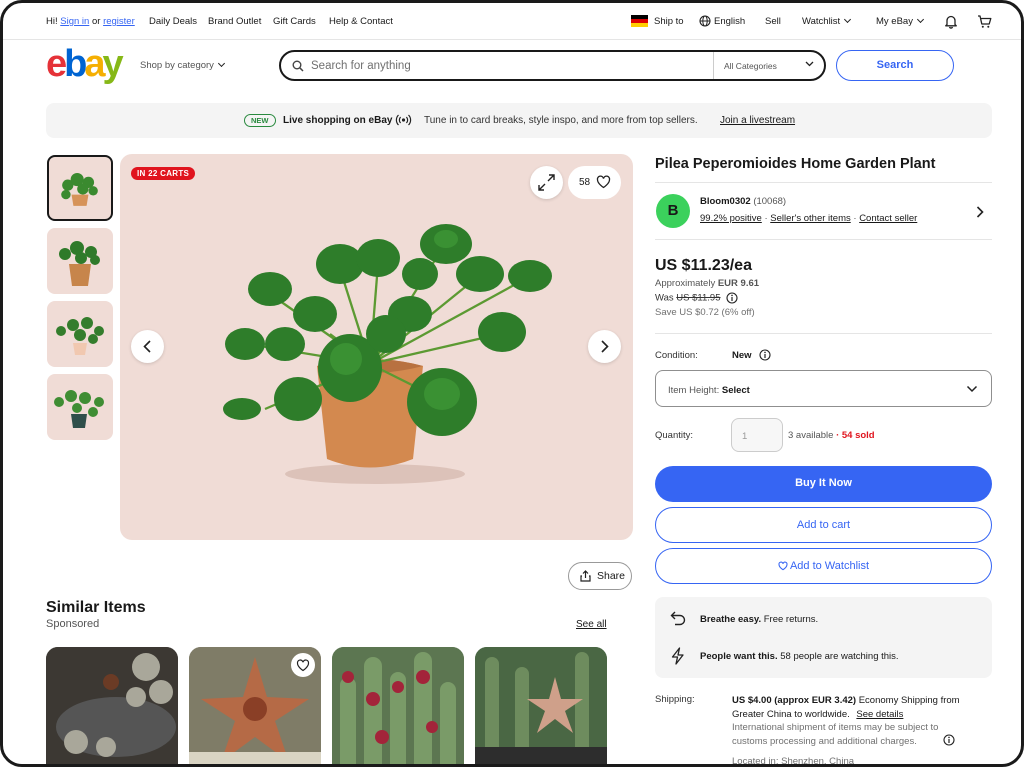 This screenshot has height=767, width=1024. I want to click on new-badge: NEW, so click(260, 120).